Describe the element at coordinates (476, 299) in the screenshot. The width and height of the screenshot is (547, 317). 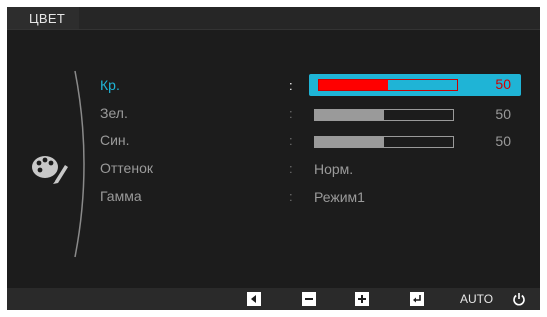
I see `auto-button: AUTO` at that location.